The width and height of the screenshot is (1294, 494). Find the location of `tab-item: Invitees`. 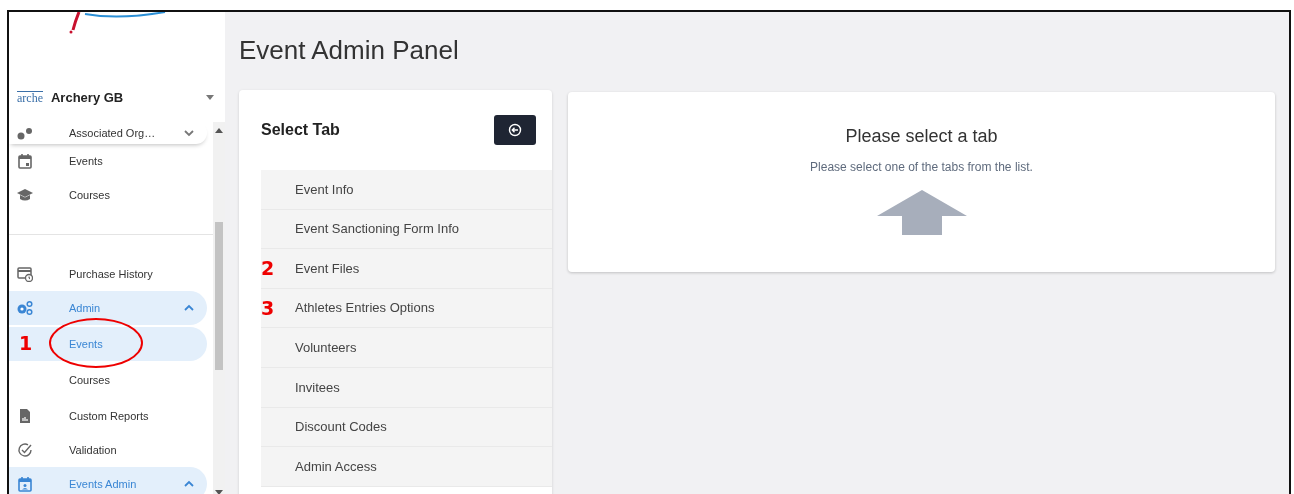

tab-item: Invitees is located at coordinates (406, 387).